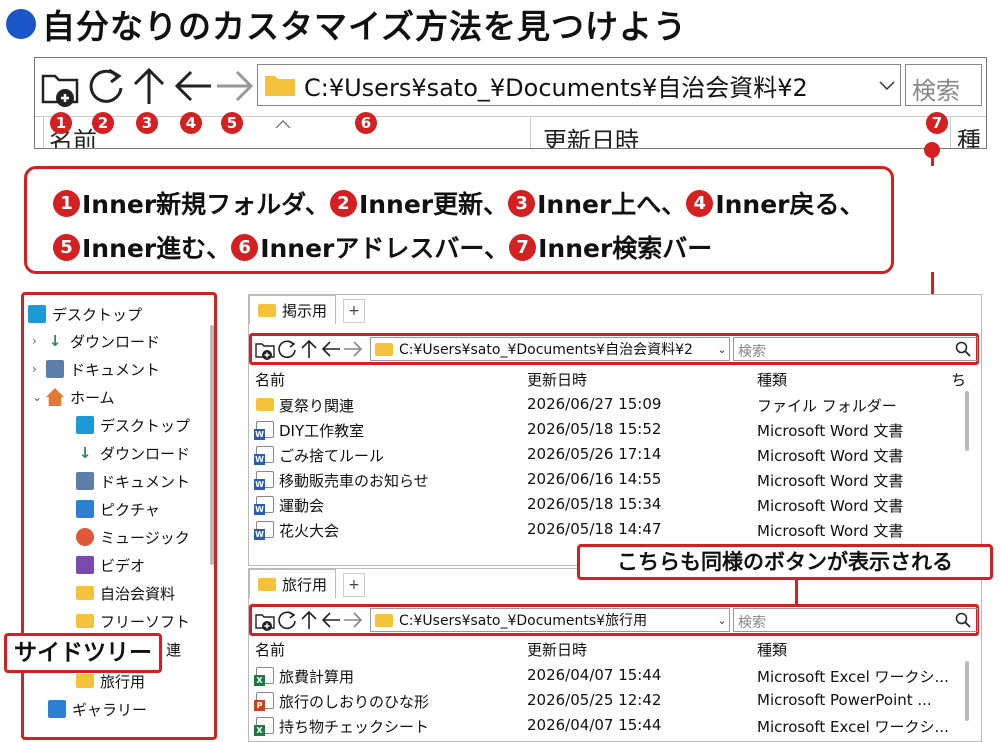  I want to click on file-name: 旅行のしおりのひな形, so click(354, 702).